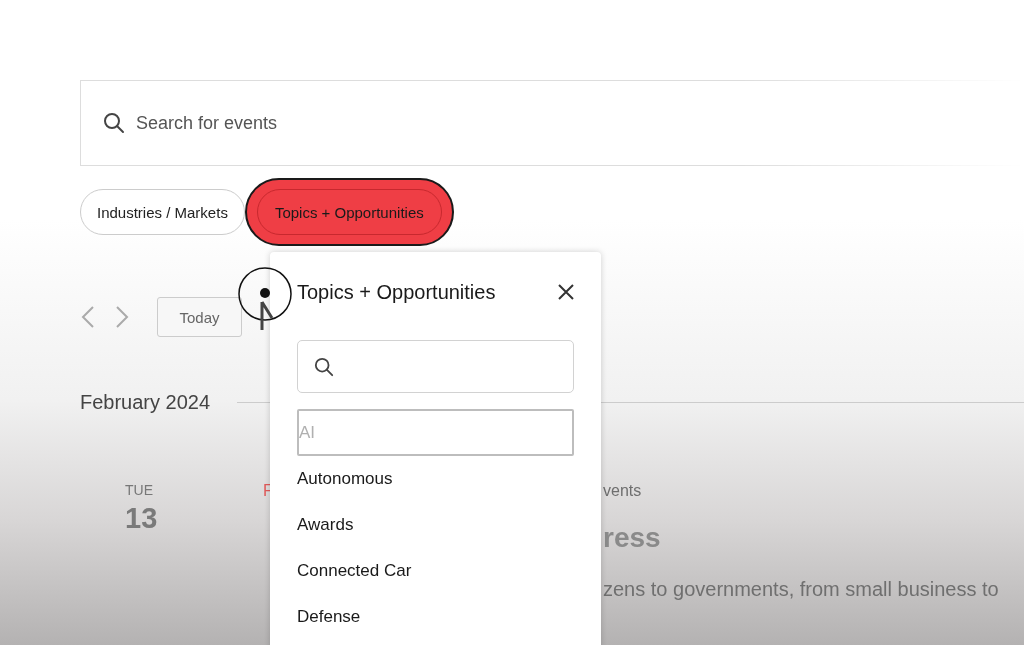 The image size is (1024, 645). I want to click on event-description: zens to governments, from small business to, so click(801, 589).